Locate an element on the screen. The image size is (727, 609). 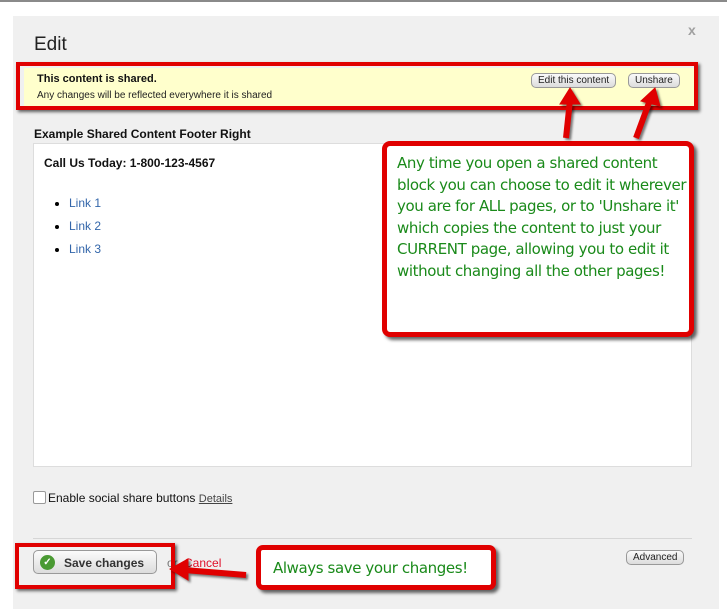
footer-divider is located at coordinates (362, 538).